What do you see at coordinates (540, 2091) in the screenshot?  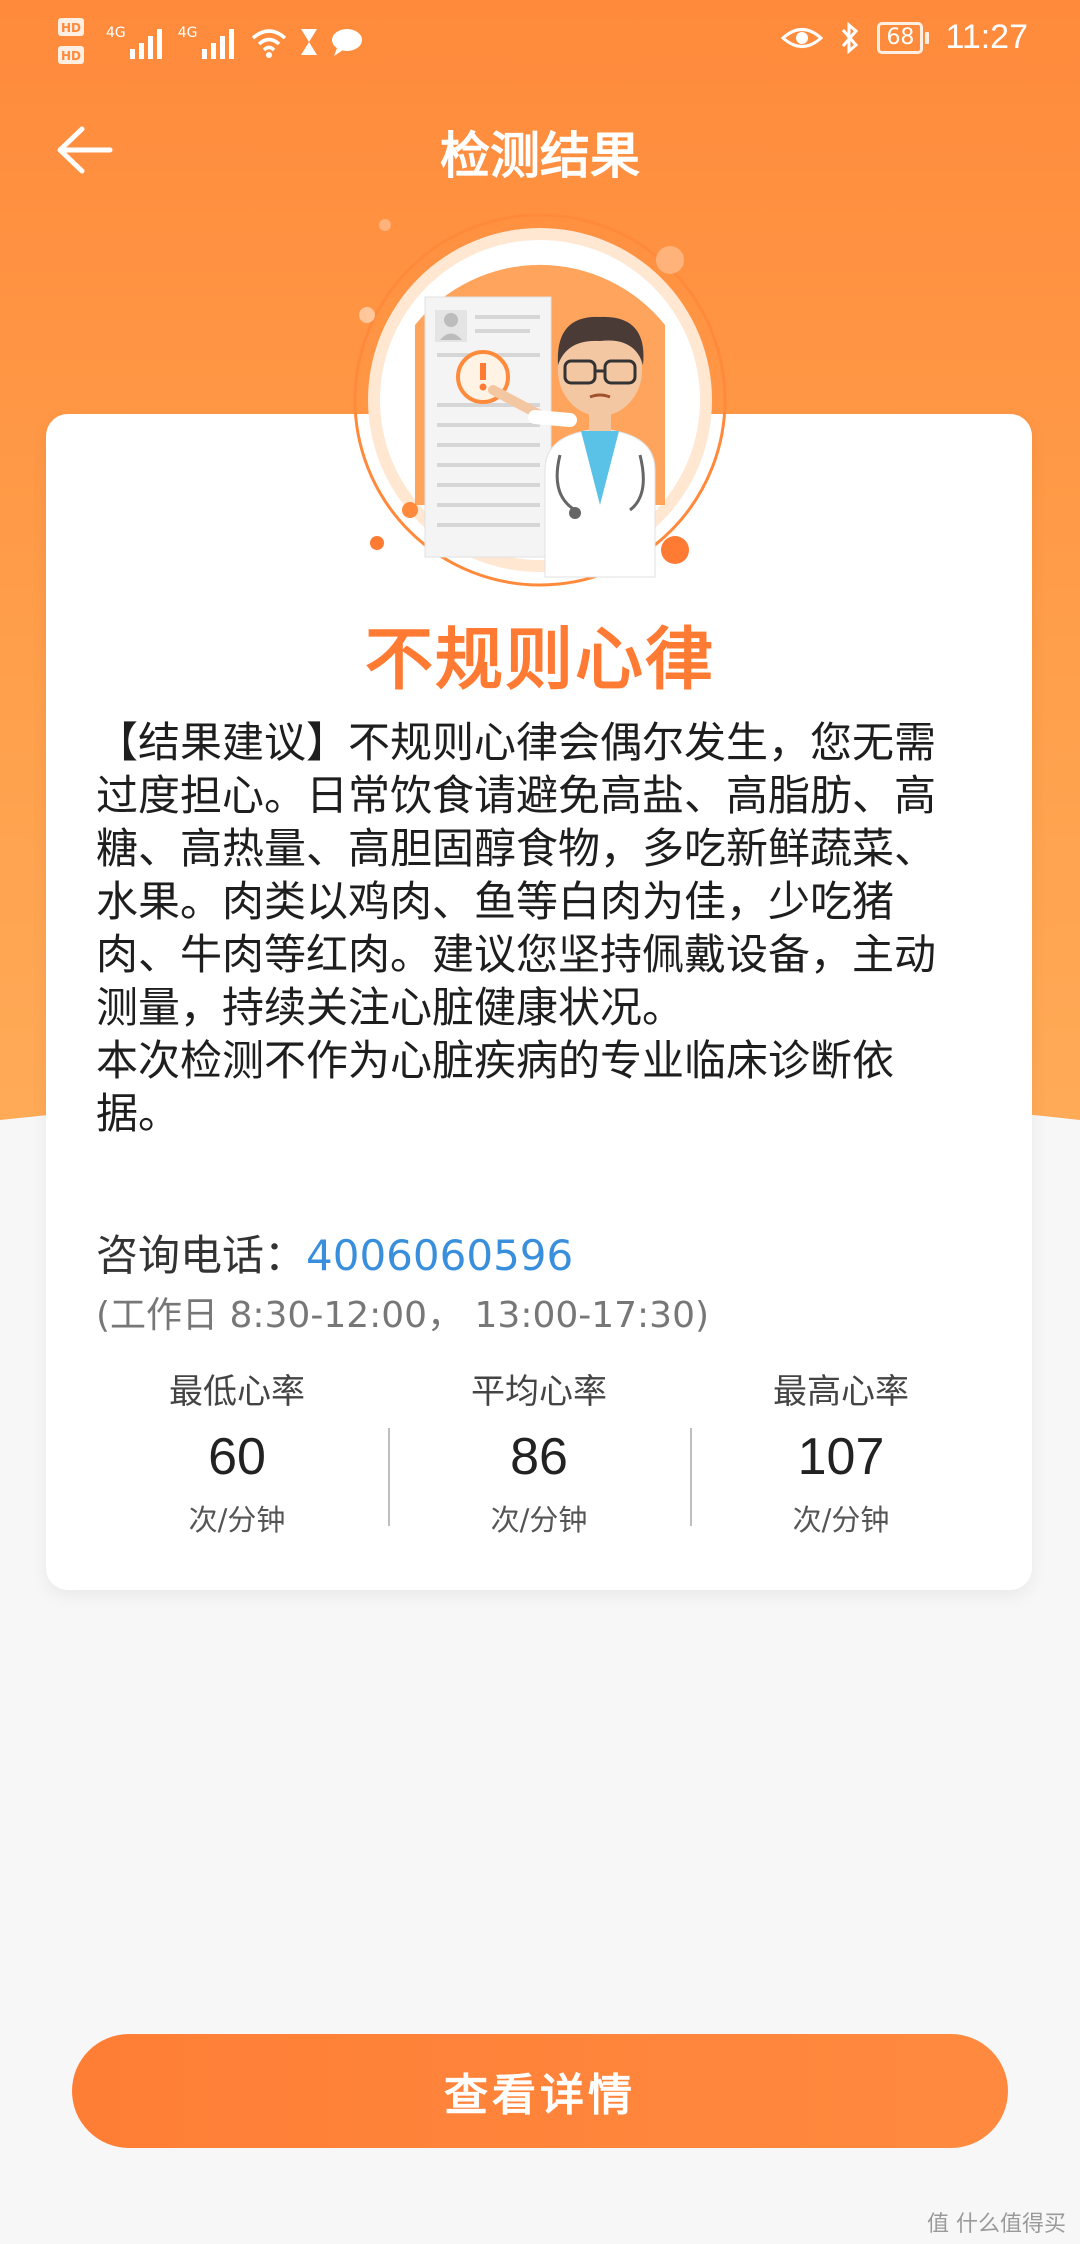 I see `view-details-button: 查看详情` at bounding box center [540, 2091].